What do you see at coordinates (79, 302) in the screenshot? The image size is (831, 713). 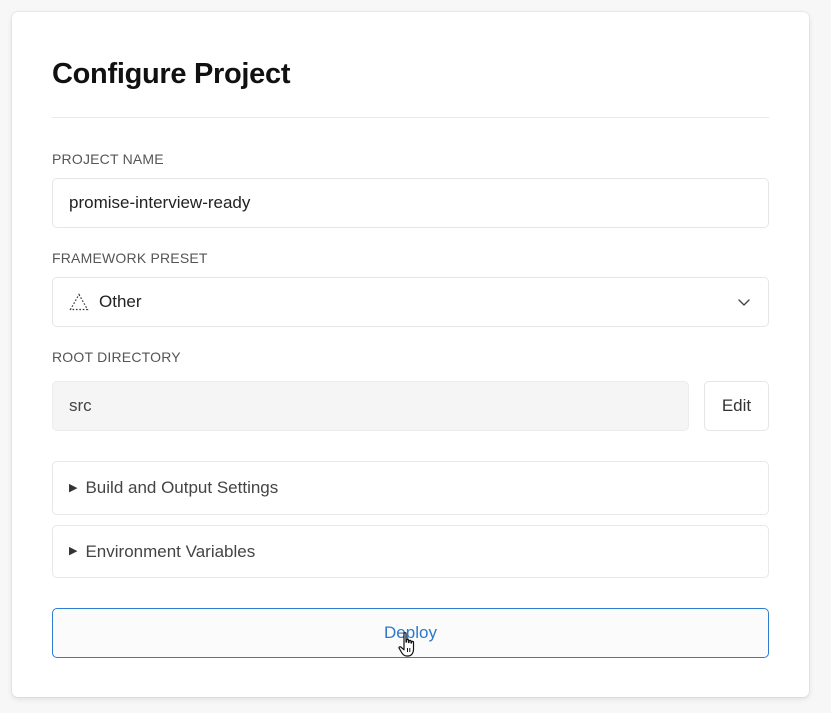 I see `dotted-triangle-icon` at bounding box center [79, 302].